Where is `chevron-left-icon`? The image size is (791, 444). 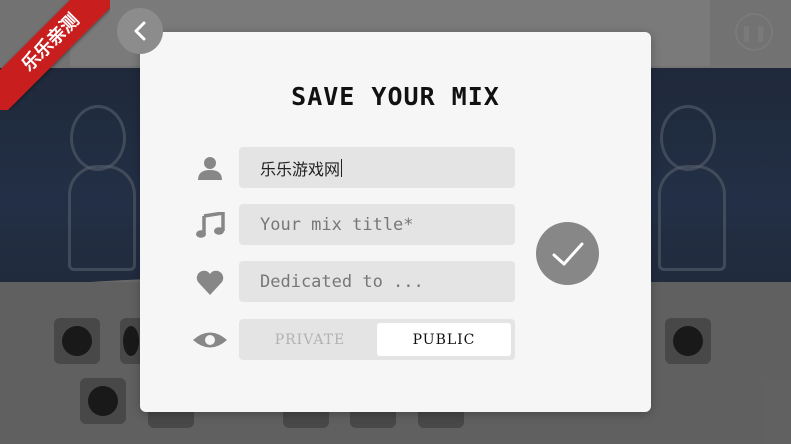
chevron-left-icon is located at coordinates (140, 31).